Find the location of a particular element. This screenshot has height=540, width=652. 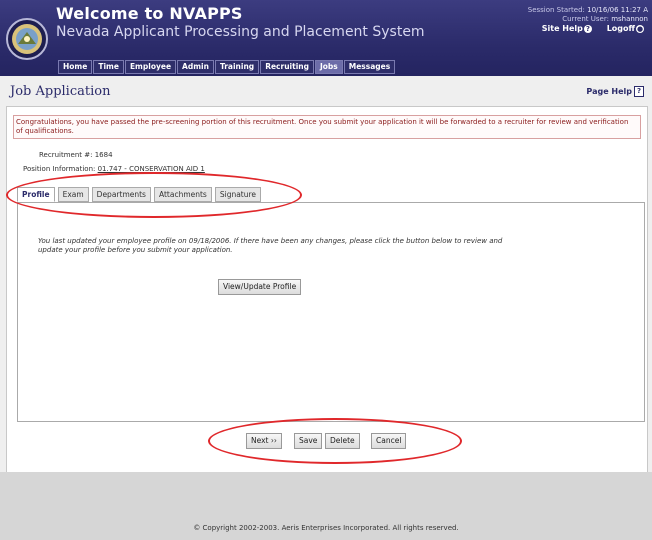

page-help-label: Page Help is located at coordinates (609, 91).